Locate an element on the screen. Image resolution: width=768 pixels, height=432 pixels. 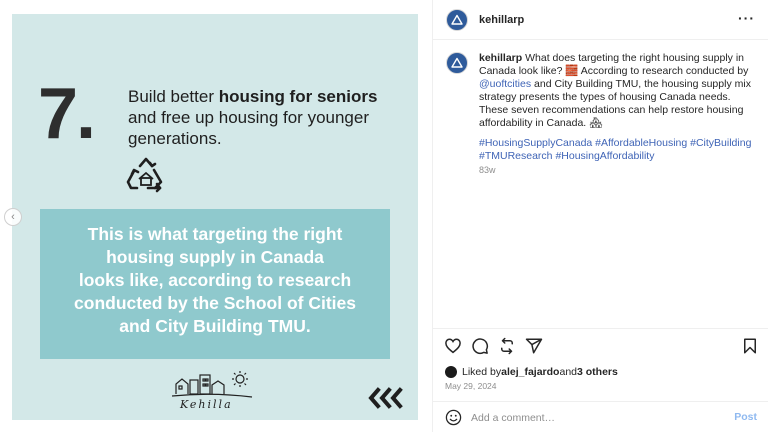
callout-text-line: conducted by the School of Cities is located at coordinates (215, 303).